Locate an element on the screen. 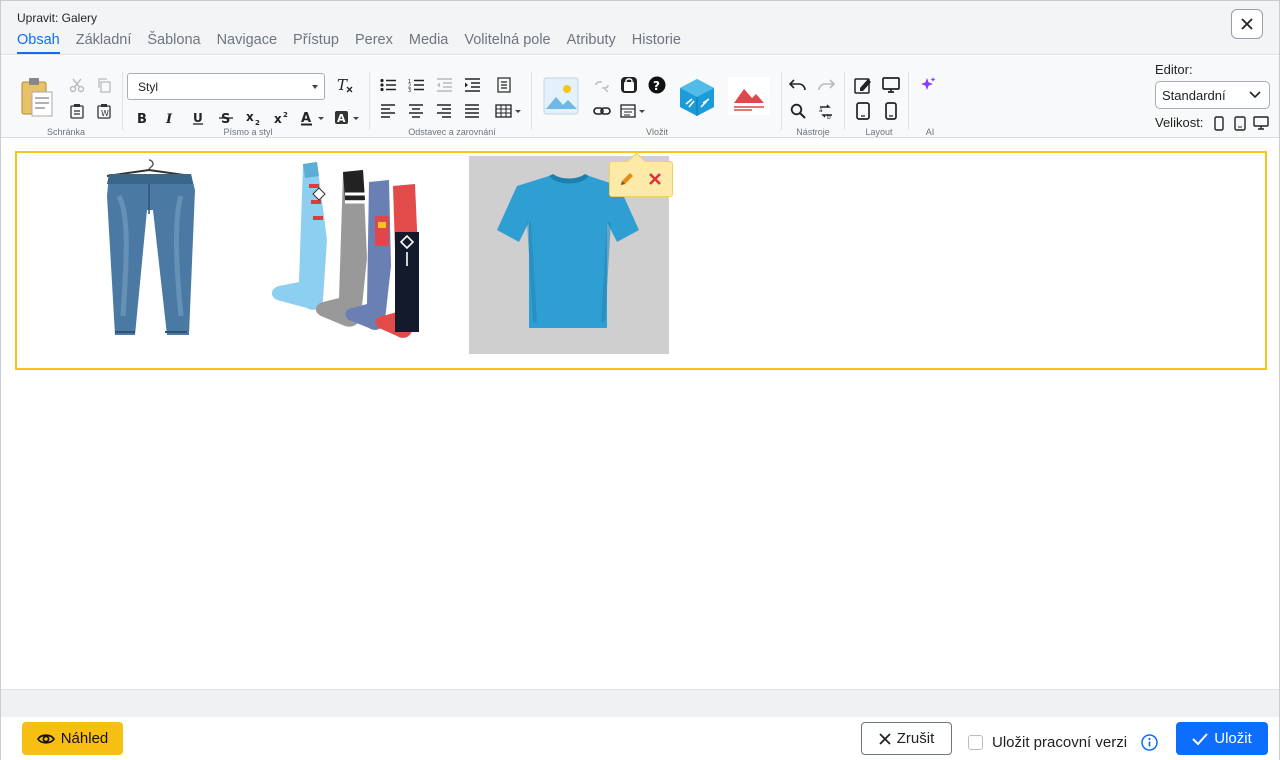  chevron-down-icon is located at coordinates (1255, 95).